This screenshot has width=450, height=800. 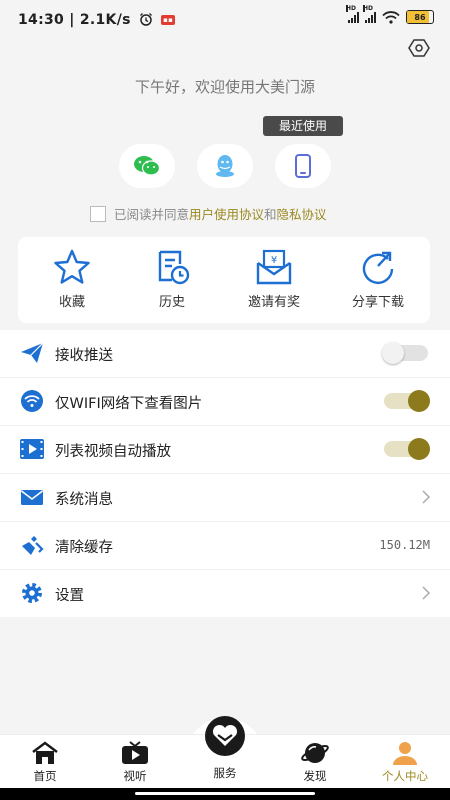 I want to click on list-item-wifi-only-images: 仅WIFI网络下查看图片, so click(x=225, y=402).